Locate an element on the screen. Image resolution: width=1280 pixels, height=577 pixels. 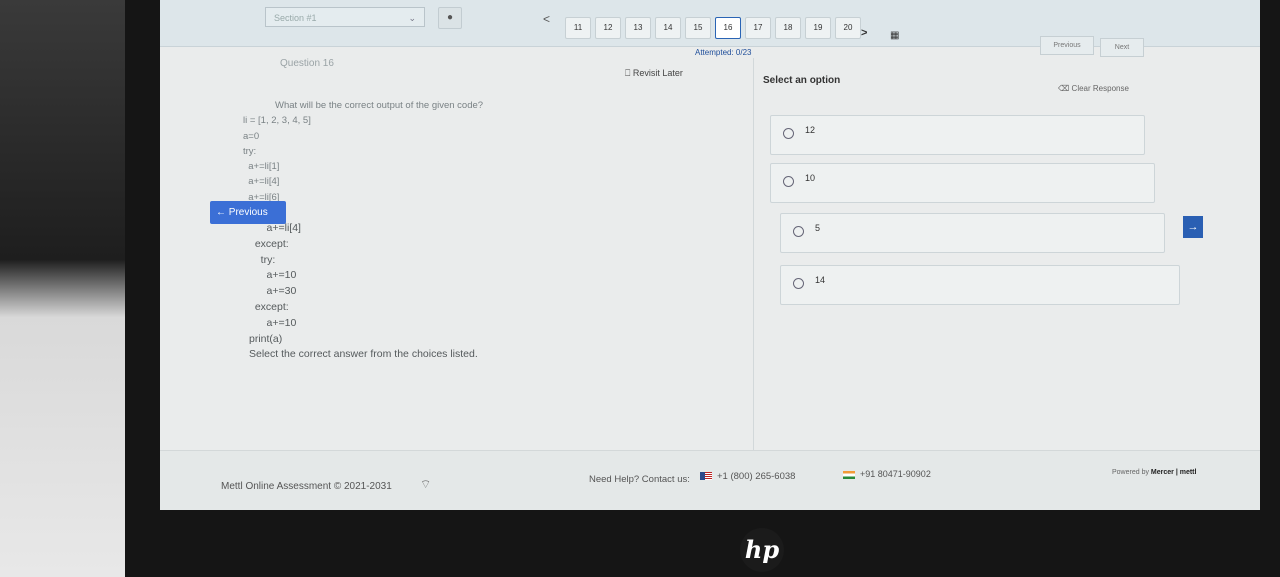
question-number-19: 19 is located at coordinates (818, 28).